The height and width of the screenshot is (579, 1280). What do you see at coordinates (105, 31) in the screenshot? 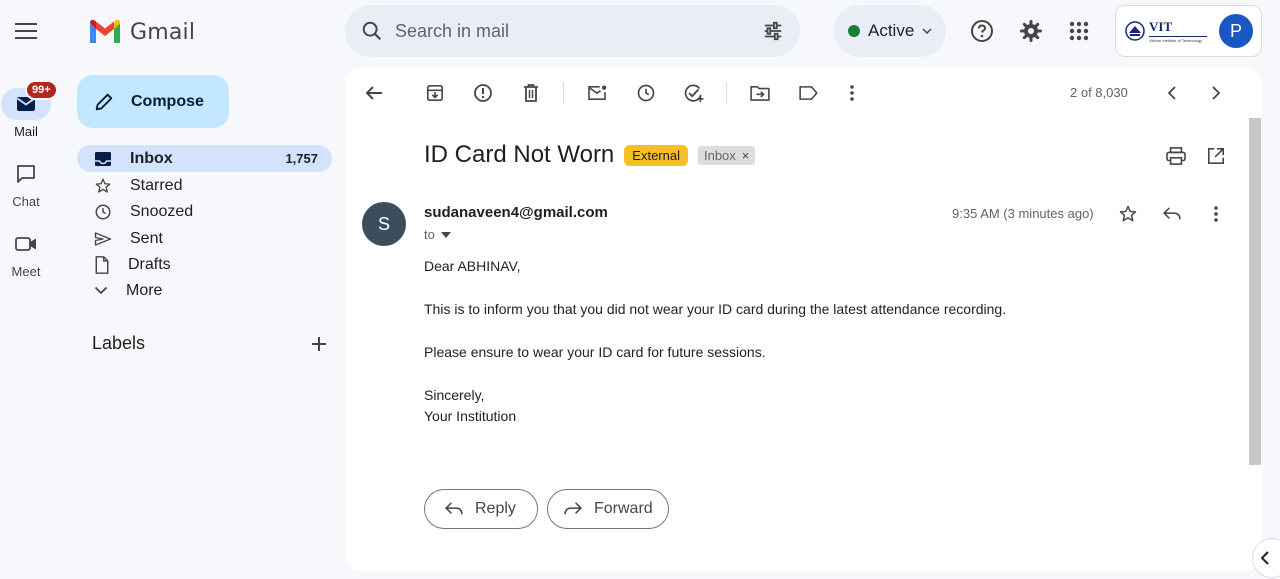
I see `gmail-m-icon` at bounding box center [105, 31].